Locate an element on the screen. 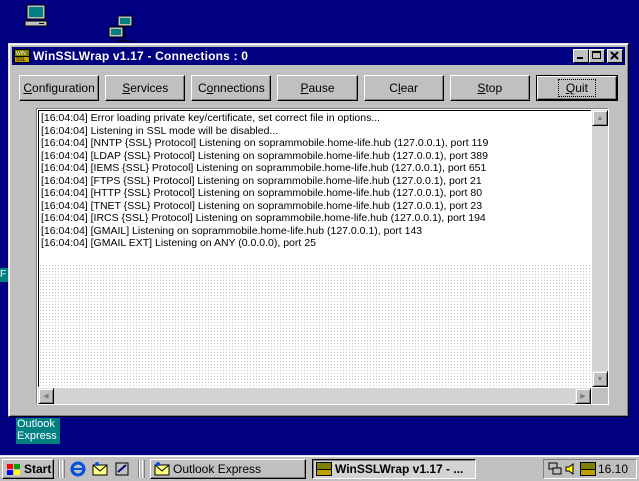  configuration-button: Configuration is located at coordinates (59, 88).